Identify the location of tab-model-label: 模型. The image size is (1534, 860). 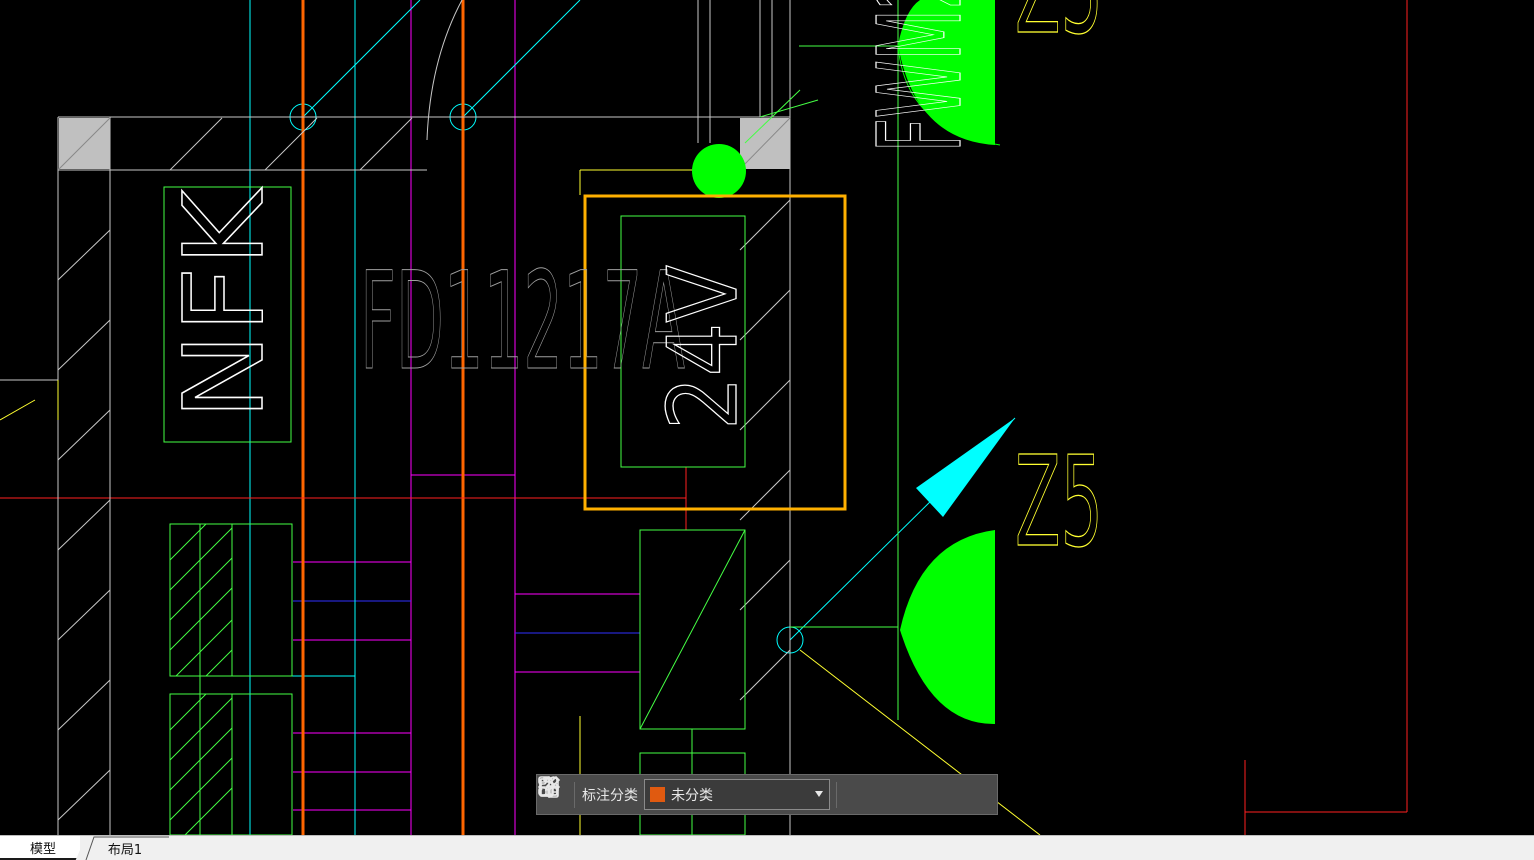
(42, 849).